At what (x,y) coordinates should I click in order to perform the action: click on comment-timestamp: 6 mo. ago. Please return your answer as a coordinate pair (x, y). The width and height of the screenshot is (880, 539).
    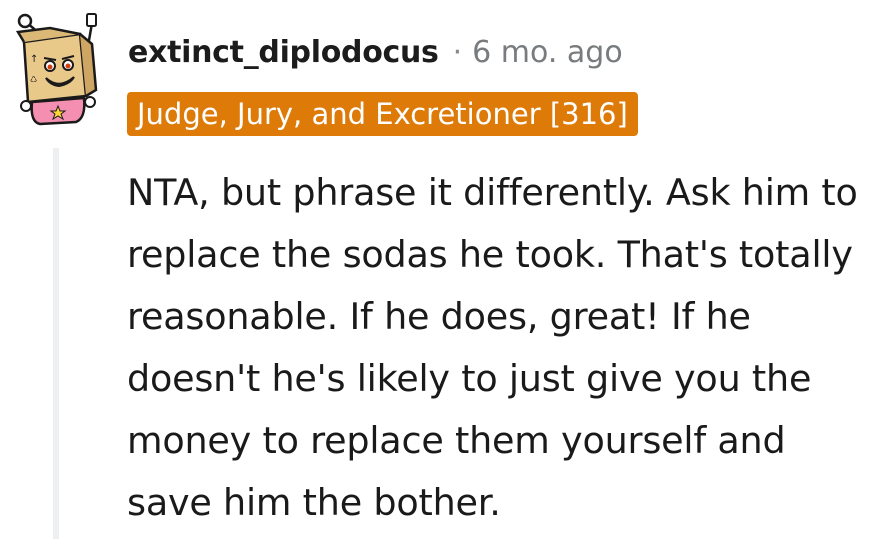
    Looking at the image, I should click on (547, 52).